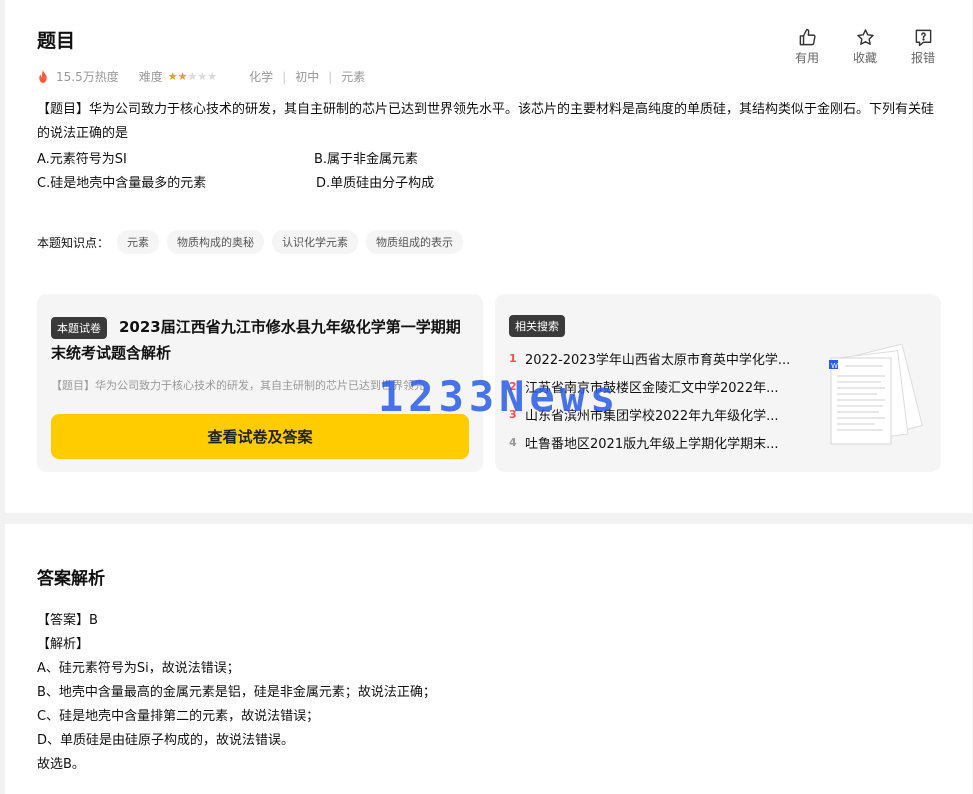  What do you see at coordinates (834, 366) in the screenshot?
I see `svg-text: W` at bounding box center [834, 366].